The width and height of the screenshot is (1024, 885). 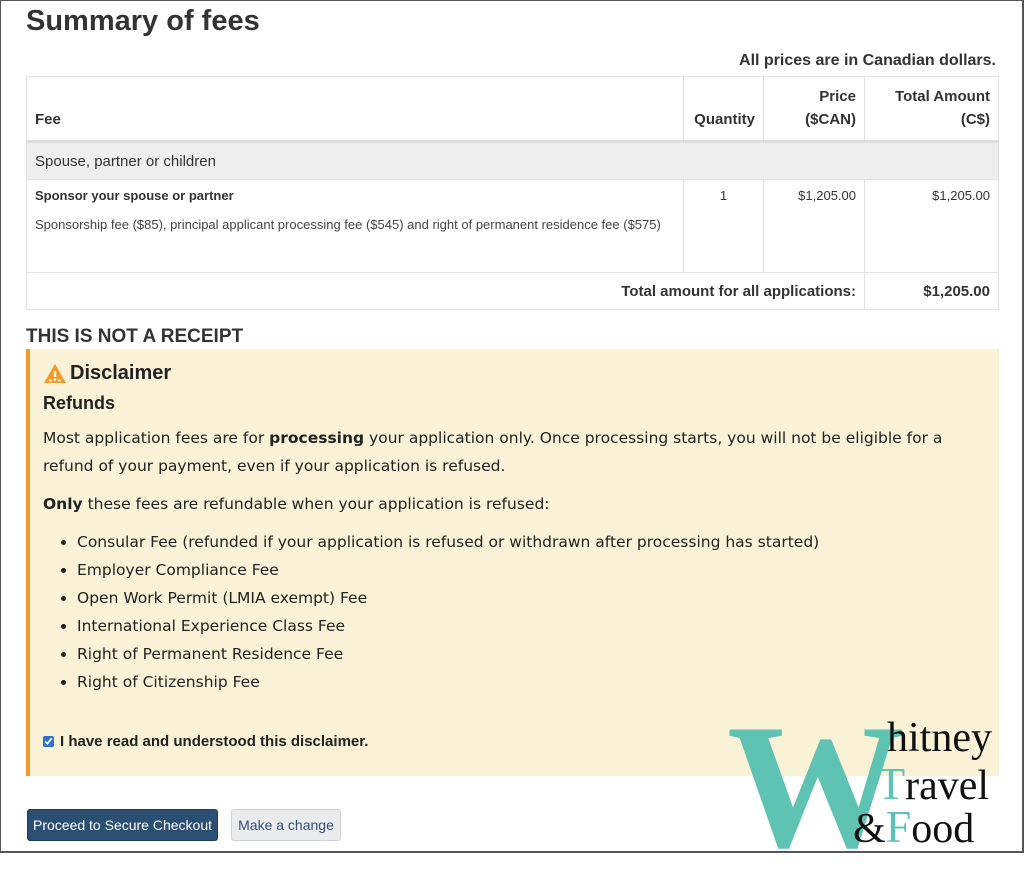 I want to click on logo-initial-f: F, so click(x=898, y=826).